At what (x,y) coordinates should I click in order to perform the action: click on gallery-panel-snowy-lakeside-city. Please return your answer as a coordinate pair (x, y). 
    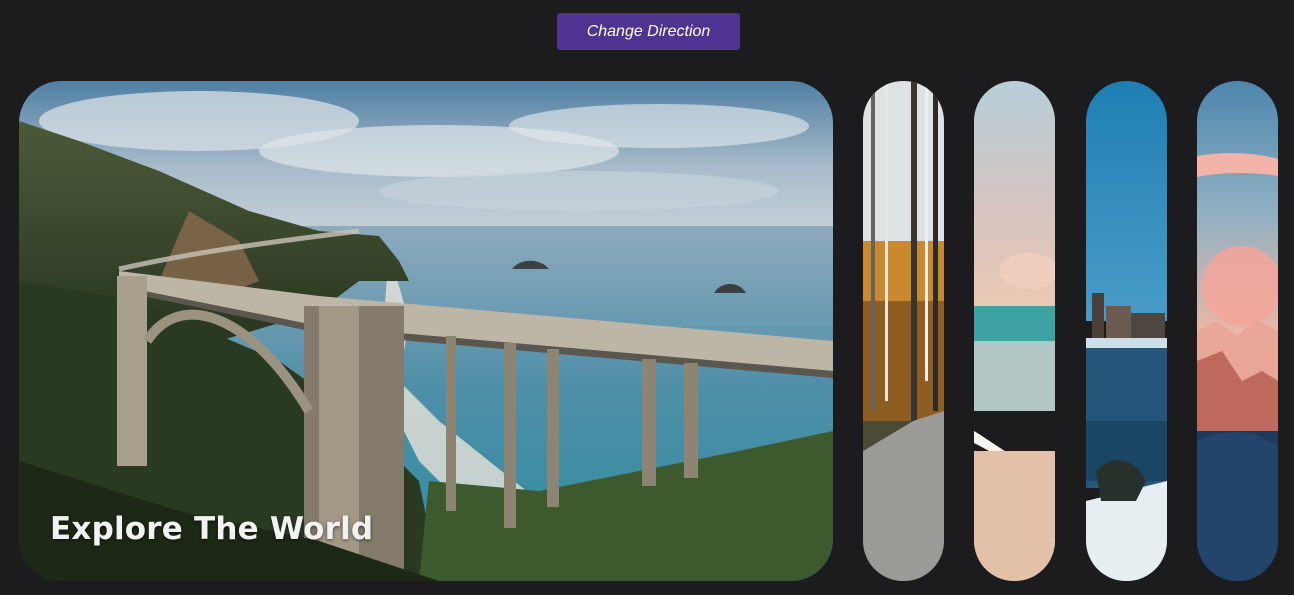
    Looking at the image, I should click on (1126, 331).